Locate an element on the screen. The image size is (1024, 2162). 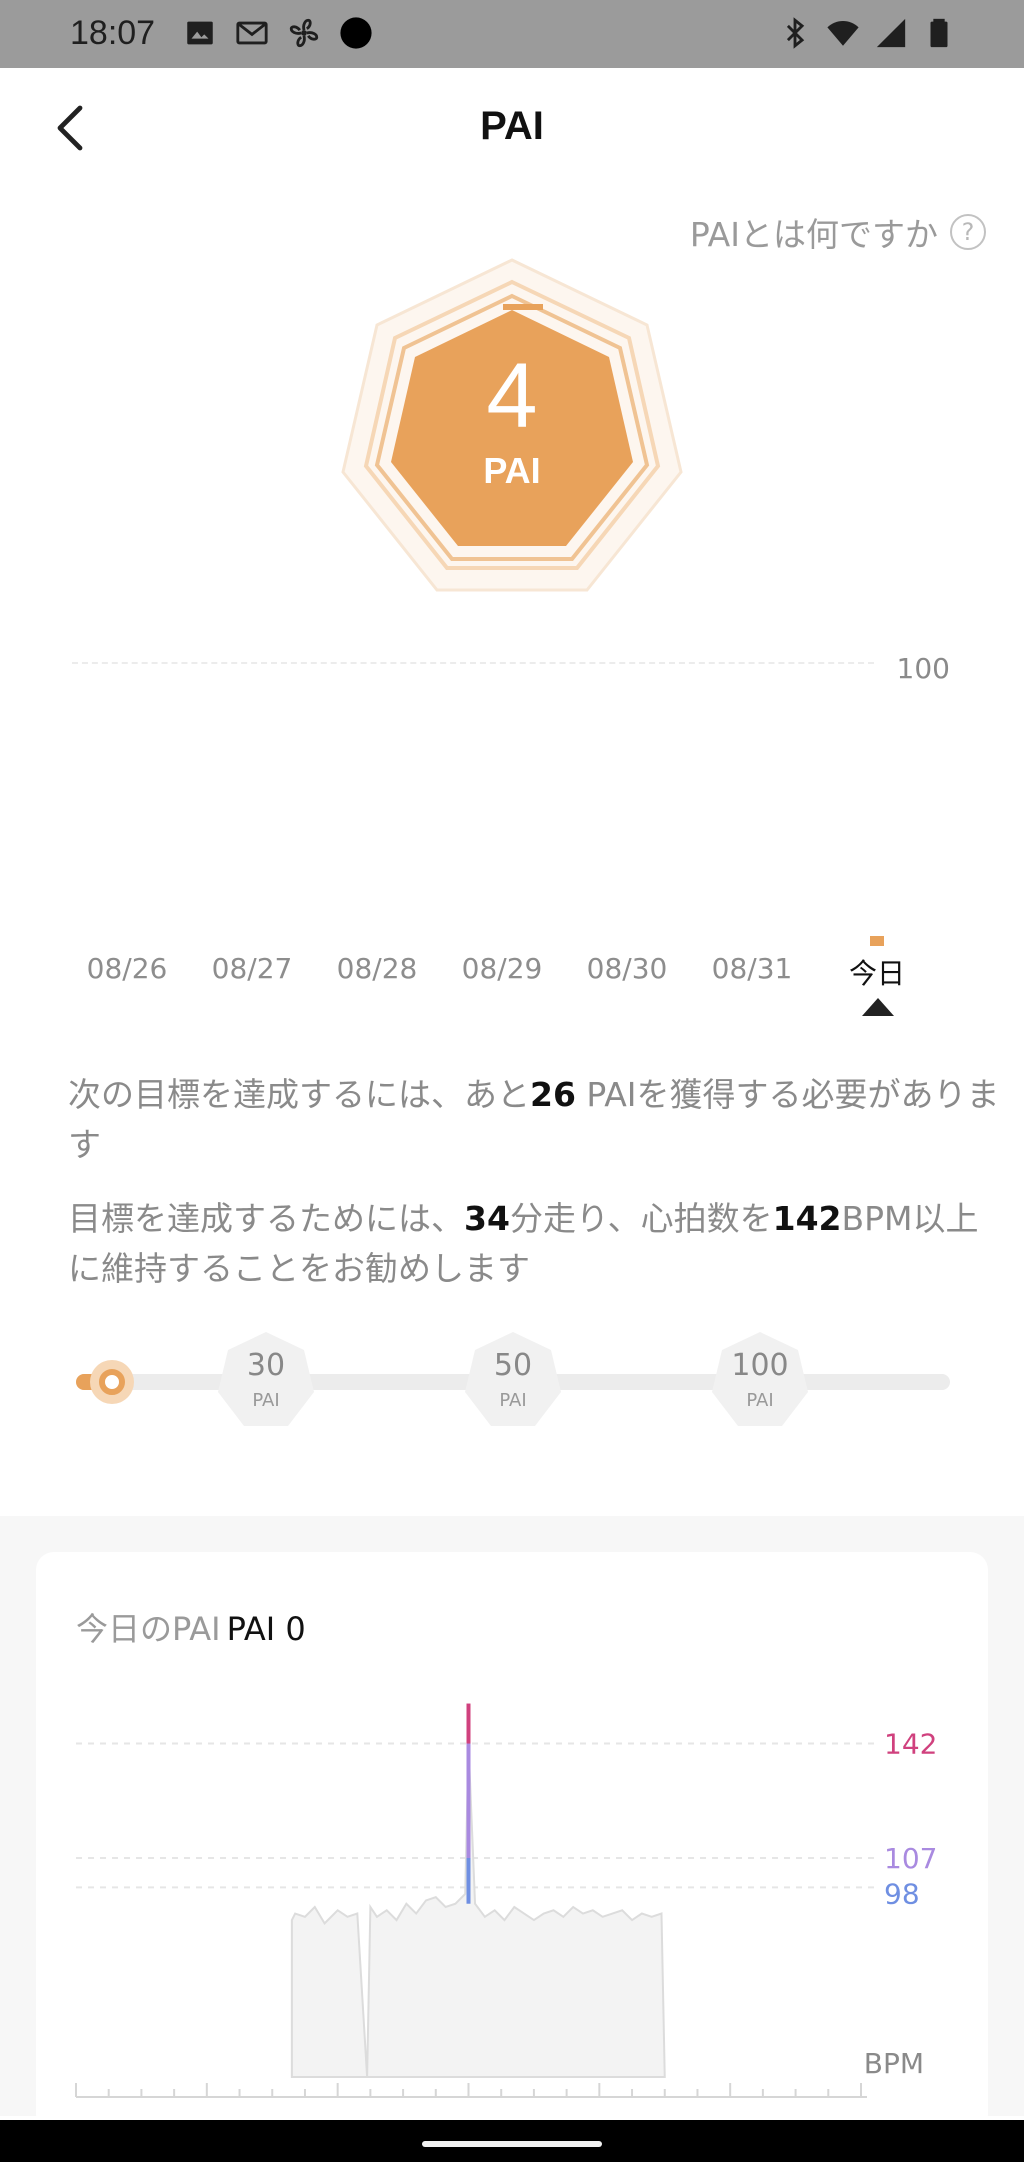
trend-day-label: 08/29 is located at coordinates (502, 968).